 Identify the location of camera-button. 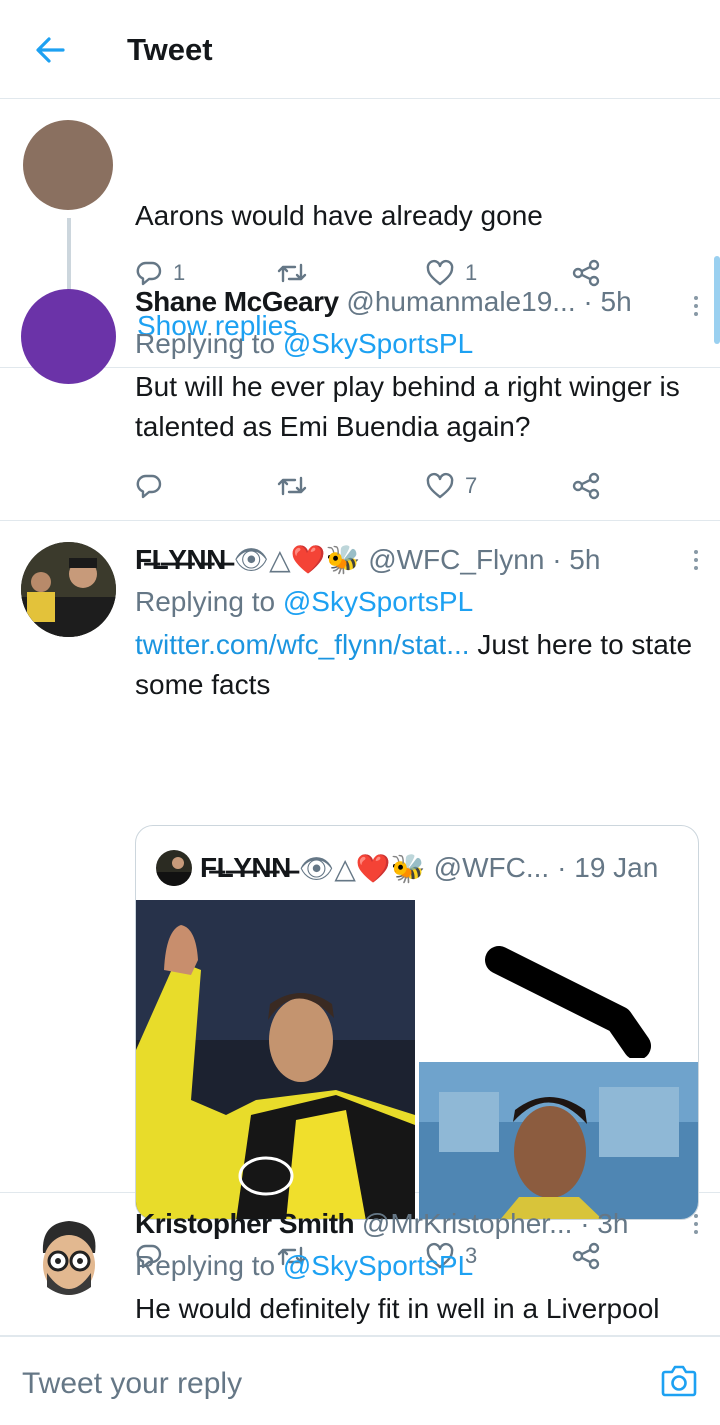
(679, 1381).